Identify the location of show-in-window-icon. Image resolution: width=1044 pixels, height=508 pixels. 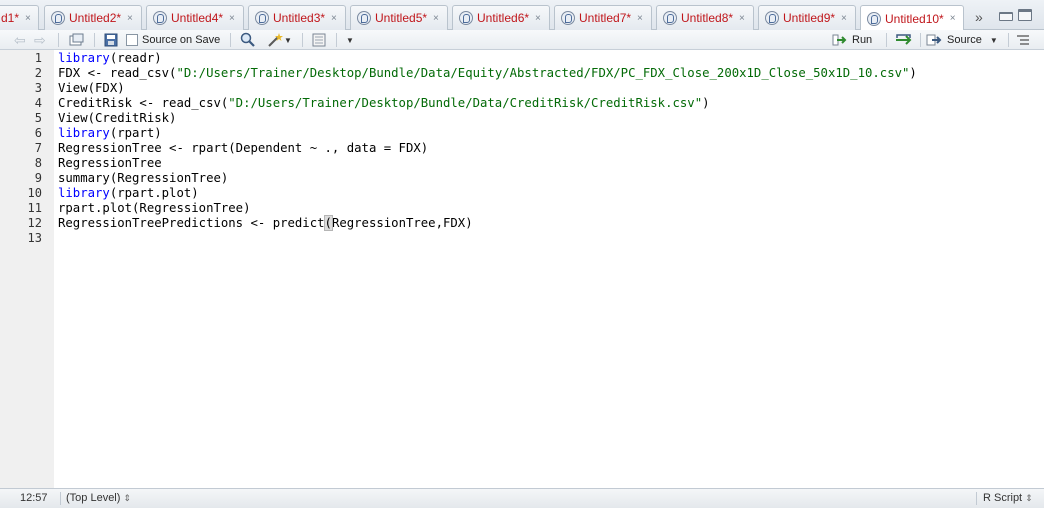
(76, 39).